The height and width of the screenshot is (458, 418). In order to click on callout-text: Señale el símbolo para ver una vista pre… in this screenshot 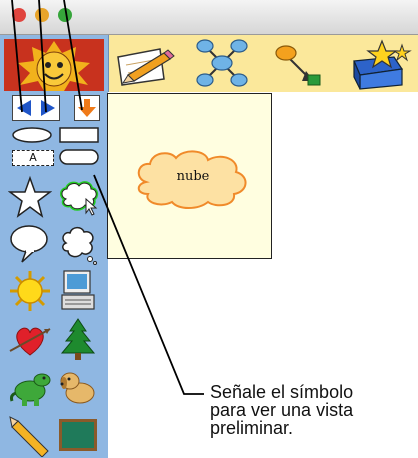, I will do `click(314, 410)`.